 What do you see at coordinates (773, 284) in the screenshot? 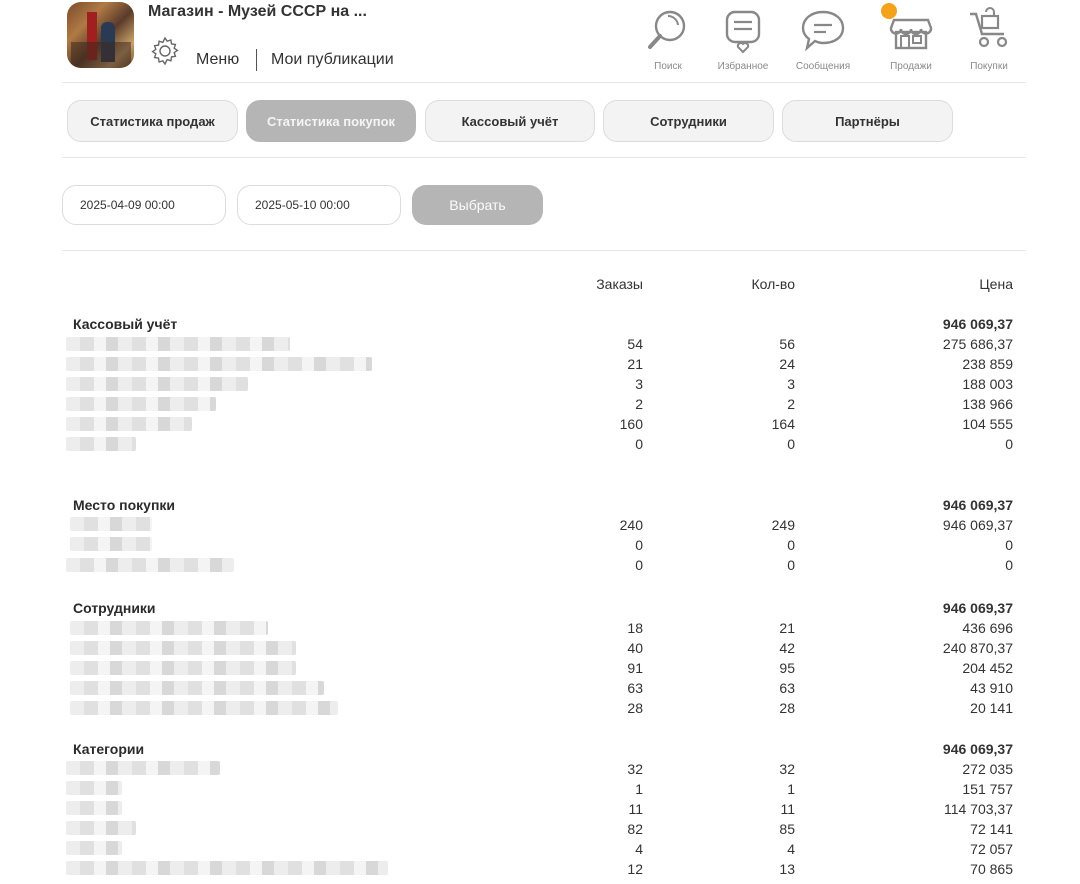
I see `column-qty: Кол-во` at bounding box center [773, 284].